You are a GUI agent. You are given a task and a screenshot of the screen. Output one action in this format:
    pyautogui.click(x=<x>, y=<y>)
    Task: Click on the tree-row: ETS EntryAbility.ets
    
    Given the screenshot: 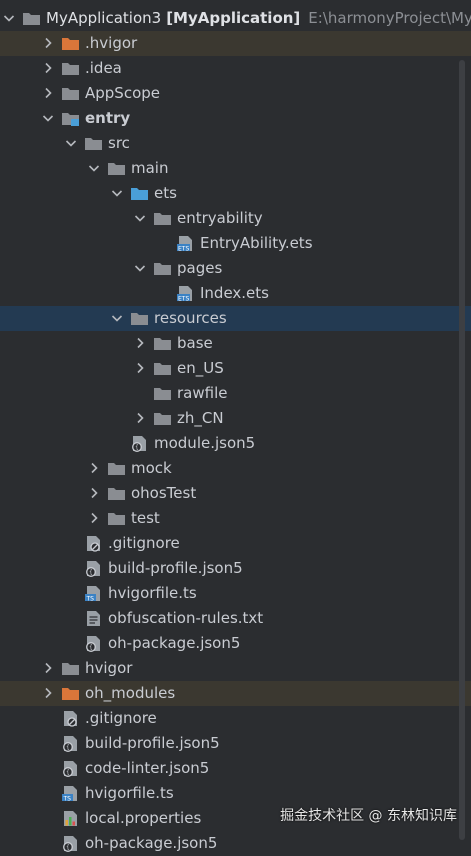 What is the action you would take?
    pyautogui.click(x=235, y=243)
    